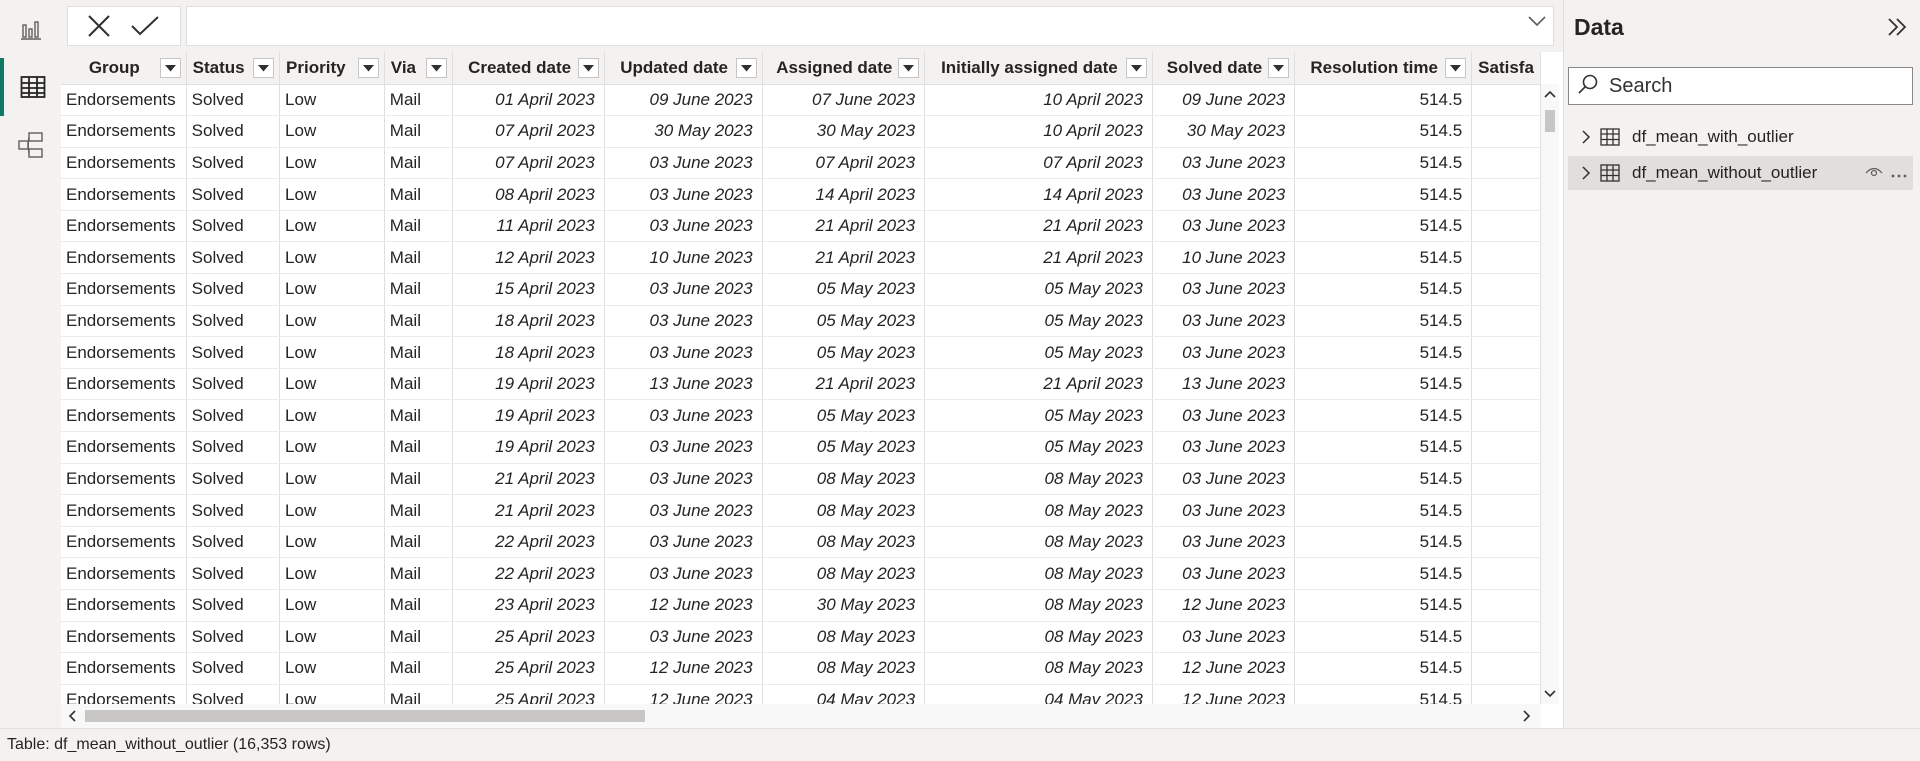 Image resolution: width=1920 pixels, height=761 pixels. I want to click on column-header: Updated date, so click(683, 68).